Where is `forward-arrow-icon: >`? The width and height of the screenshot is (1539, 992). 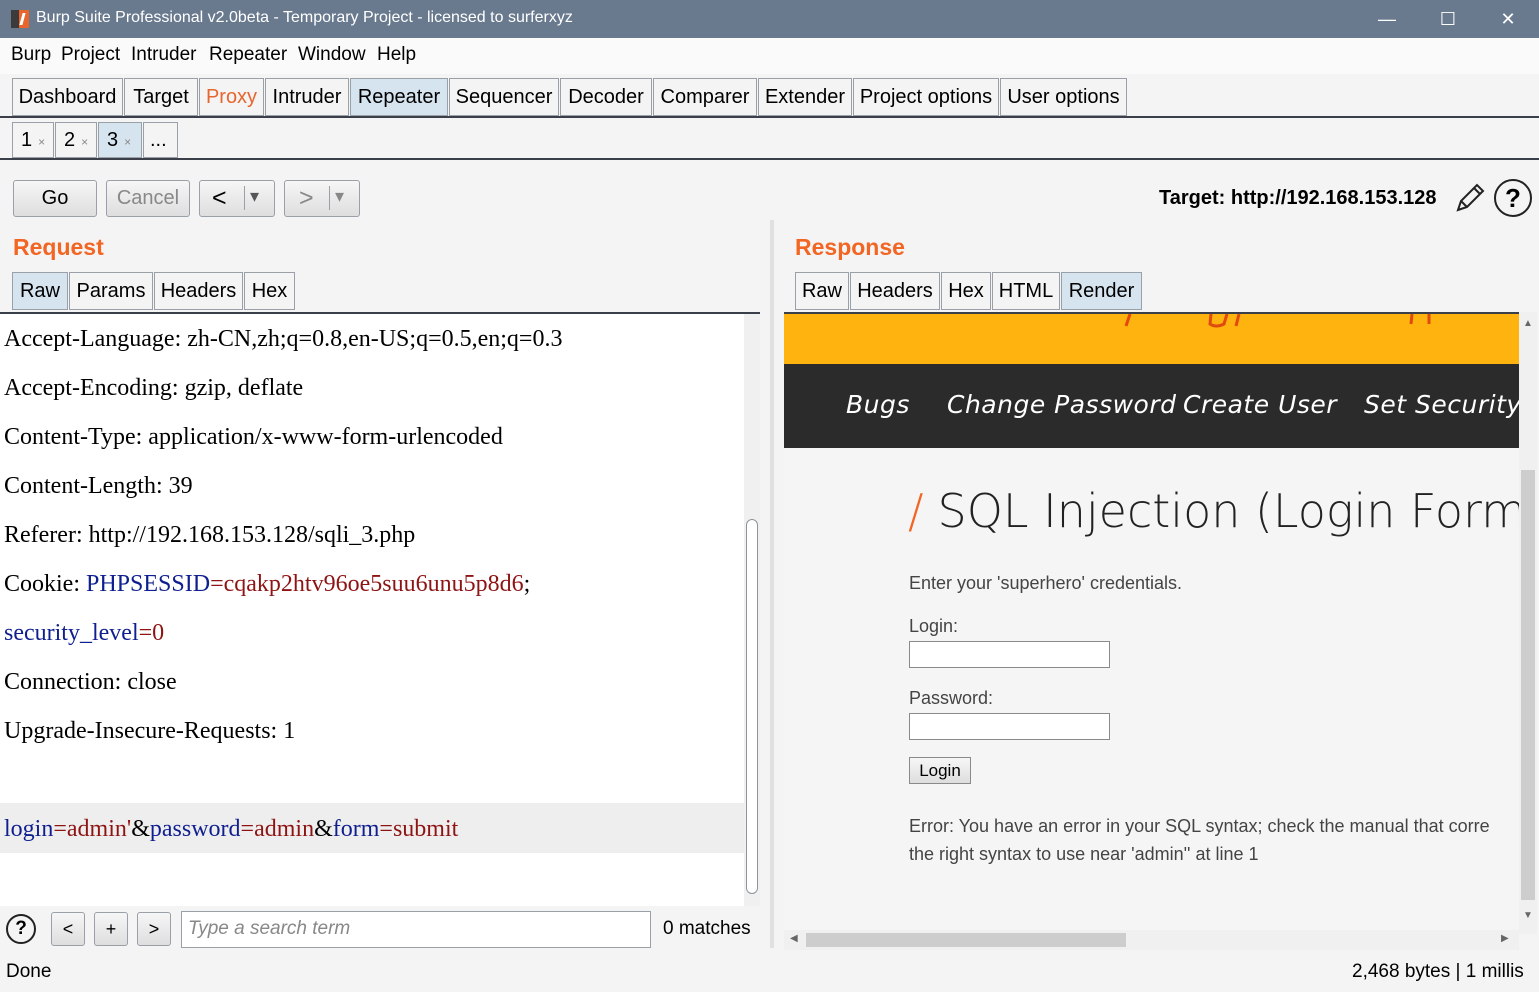
forward-arrow-icon: > is located at coordinates (306, 198).